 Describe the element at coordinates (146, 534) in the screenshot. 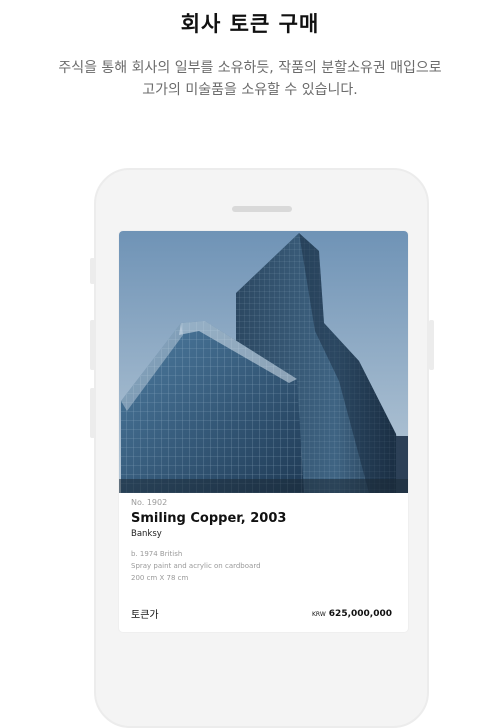

I see `artist-name: Banksy` at that location.